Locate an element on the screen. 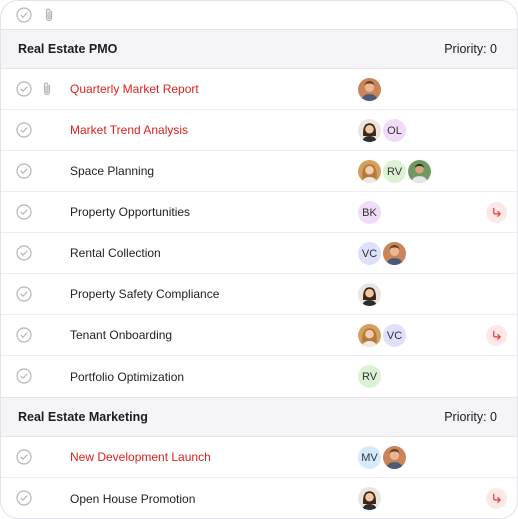 The image size is (518, 519). task-row: Property Opportunities BK is located at coordinates (259, 212).